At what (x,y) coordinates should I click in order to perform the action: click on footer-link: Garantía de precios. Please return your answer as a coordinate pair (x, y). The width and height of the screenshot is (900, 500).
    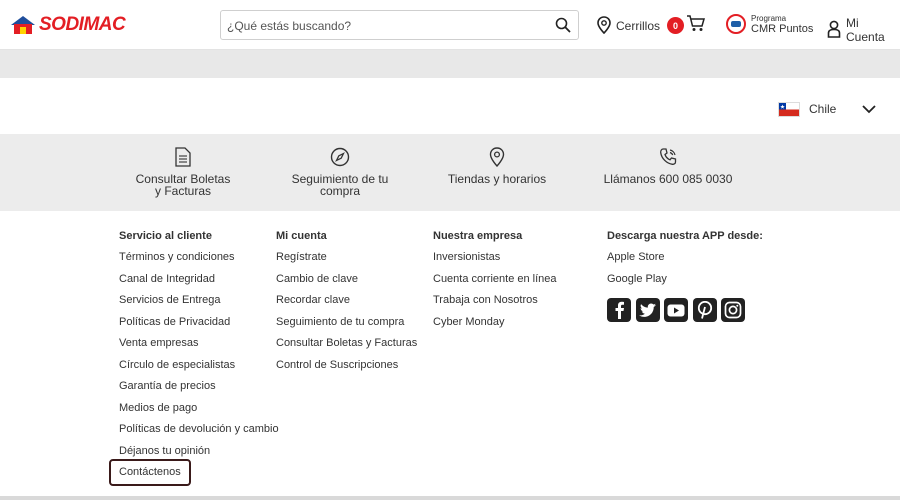
    Looking at the image, I should click on (199, 391).